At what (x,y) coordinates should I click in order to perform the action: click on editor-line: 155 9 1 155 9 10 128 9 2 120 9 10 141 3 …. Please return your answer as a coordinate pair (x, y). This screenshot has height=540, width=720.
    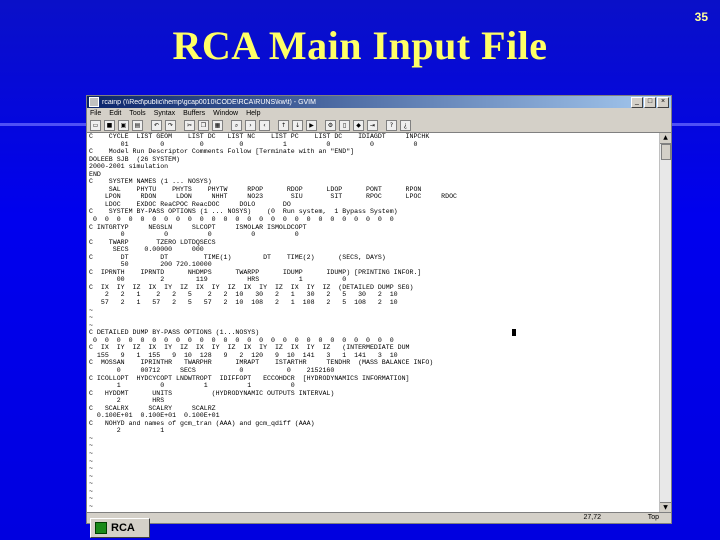
    Looking at the image, I should click on (243, 355).